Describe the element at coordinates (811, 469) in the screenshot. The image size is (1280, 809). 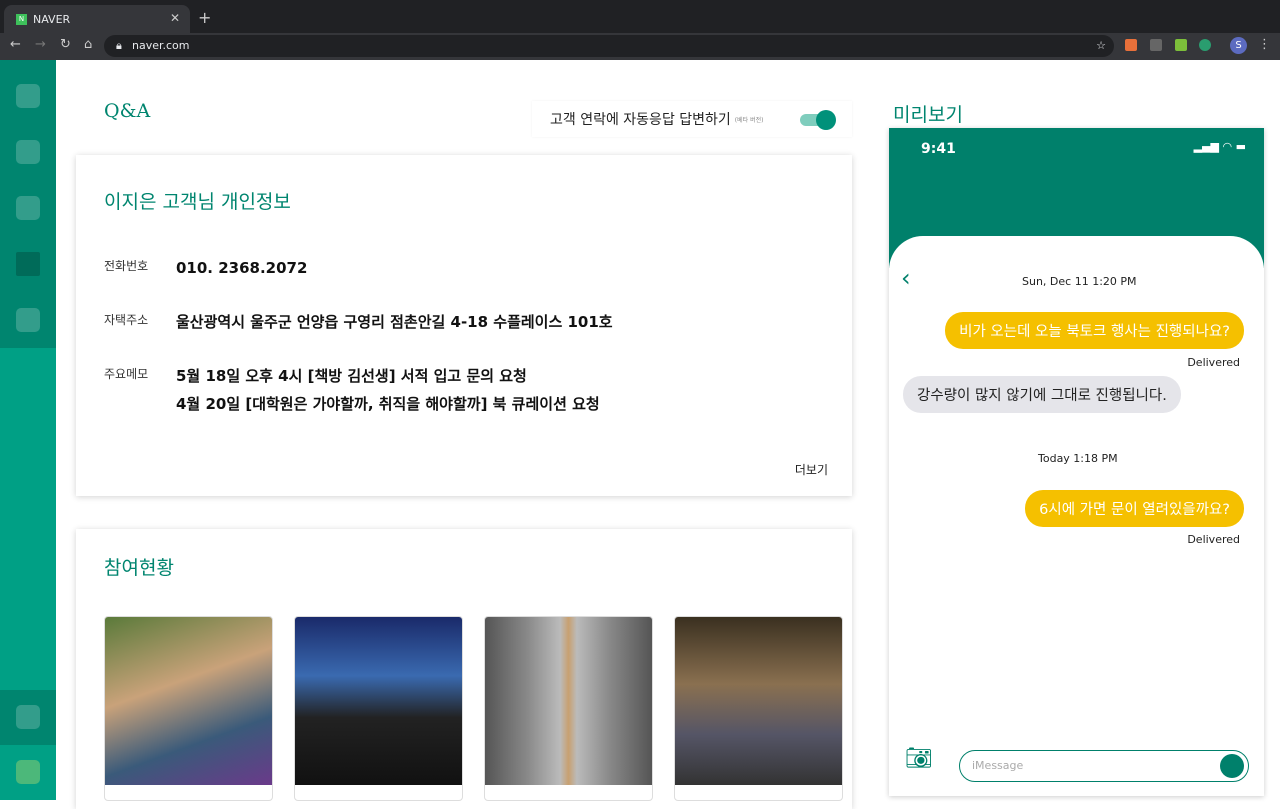
I see `more-link: 더보기` at that location.